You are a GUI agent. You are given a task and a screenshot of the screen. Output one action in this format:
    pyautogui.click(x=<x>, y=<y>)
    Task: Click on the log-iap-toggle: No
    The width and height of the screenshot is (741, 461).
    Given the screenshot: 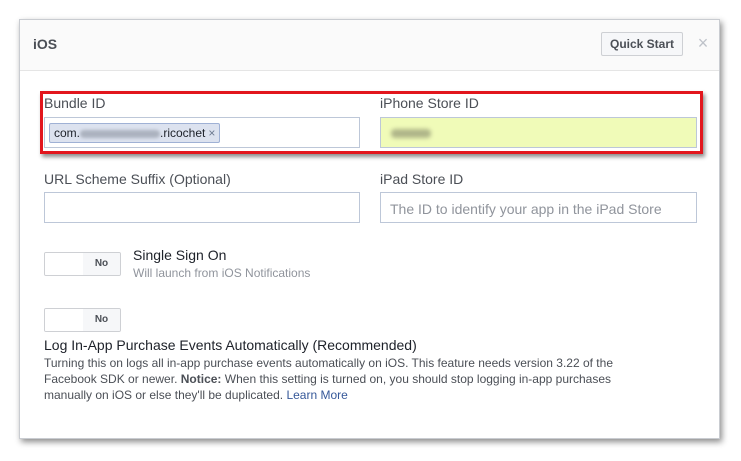 What is the action you would take?
    pyautogui.click(x=82, y=320)
    